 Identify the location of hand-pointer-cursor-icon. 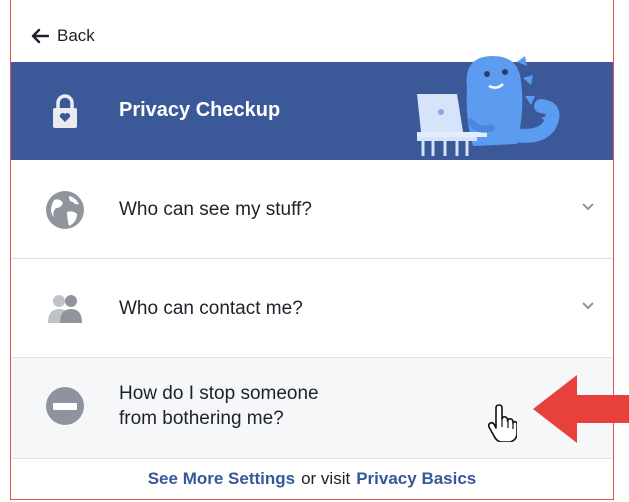
(502, 423).